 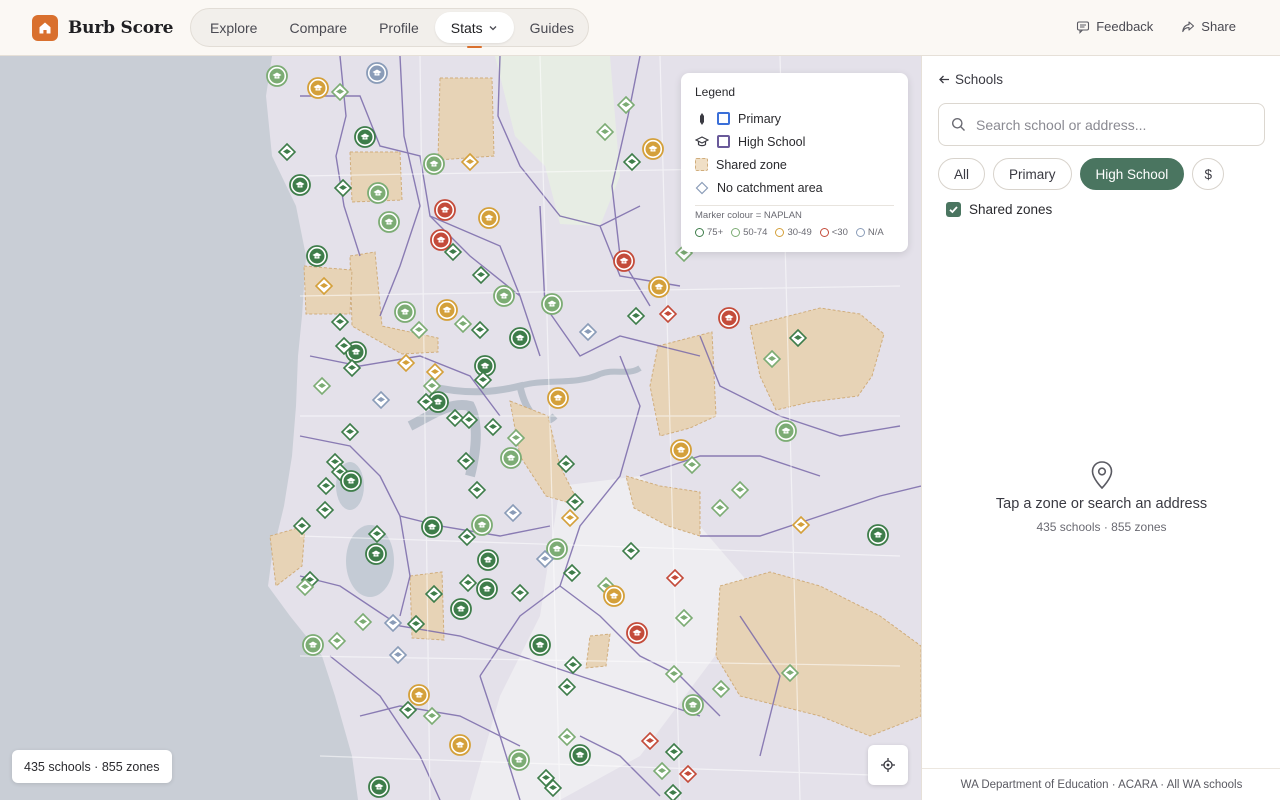 I want to click on nav-profile: Profile, so click(x=399, y=27).